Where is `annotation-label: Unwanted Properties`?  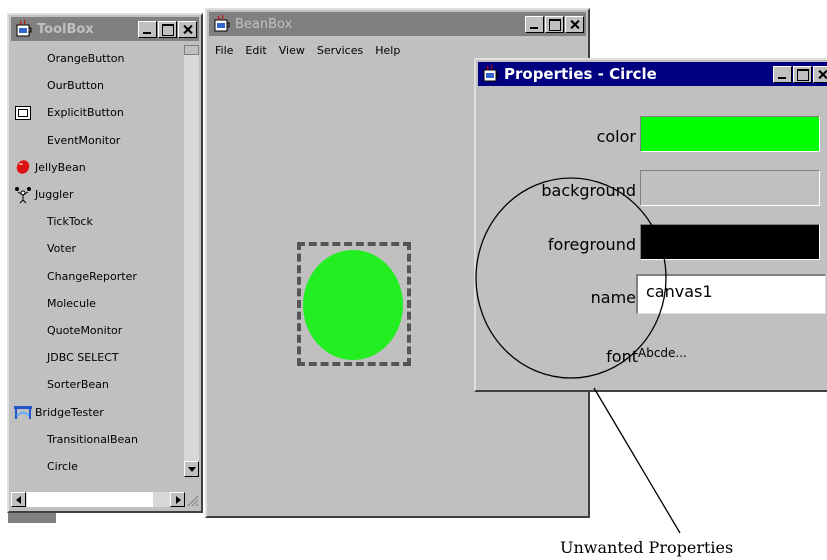
annotation-label: Unwanted Properties is located at coordinates (647, 547).